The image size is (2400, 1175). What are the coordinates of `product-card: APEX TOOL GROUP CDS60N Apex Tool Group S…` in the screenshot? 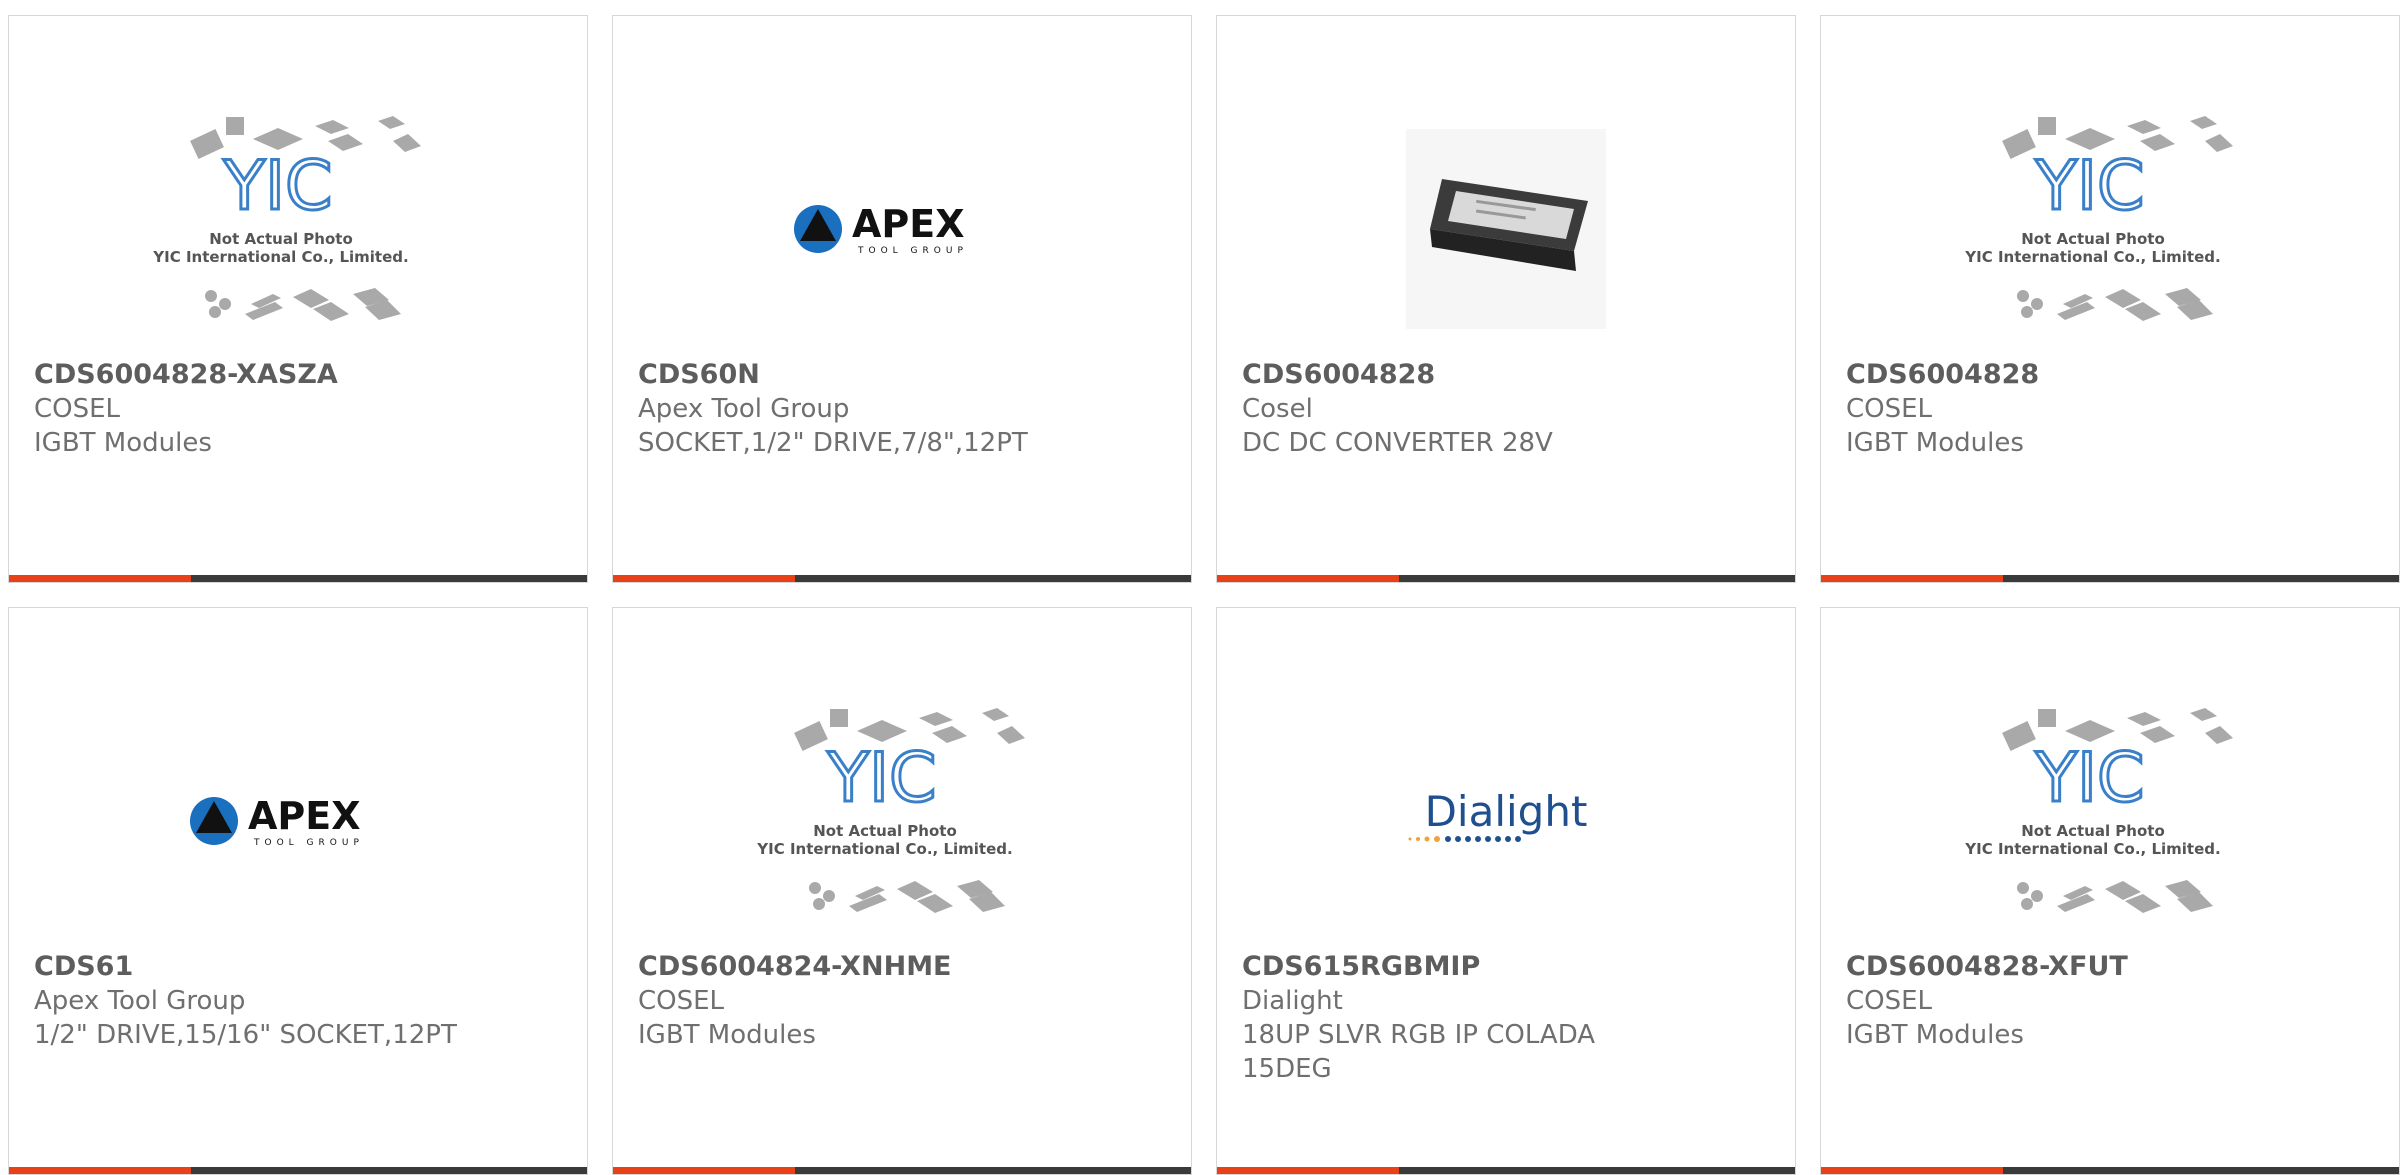 It's located at (902, 299).